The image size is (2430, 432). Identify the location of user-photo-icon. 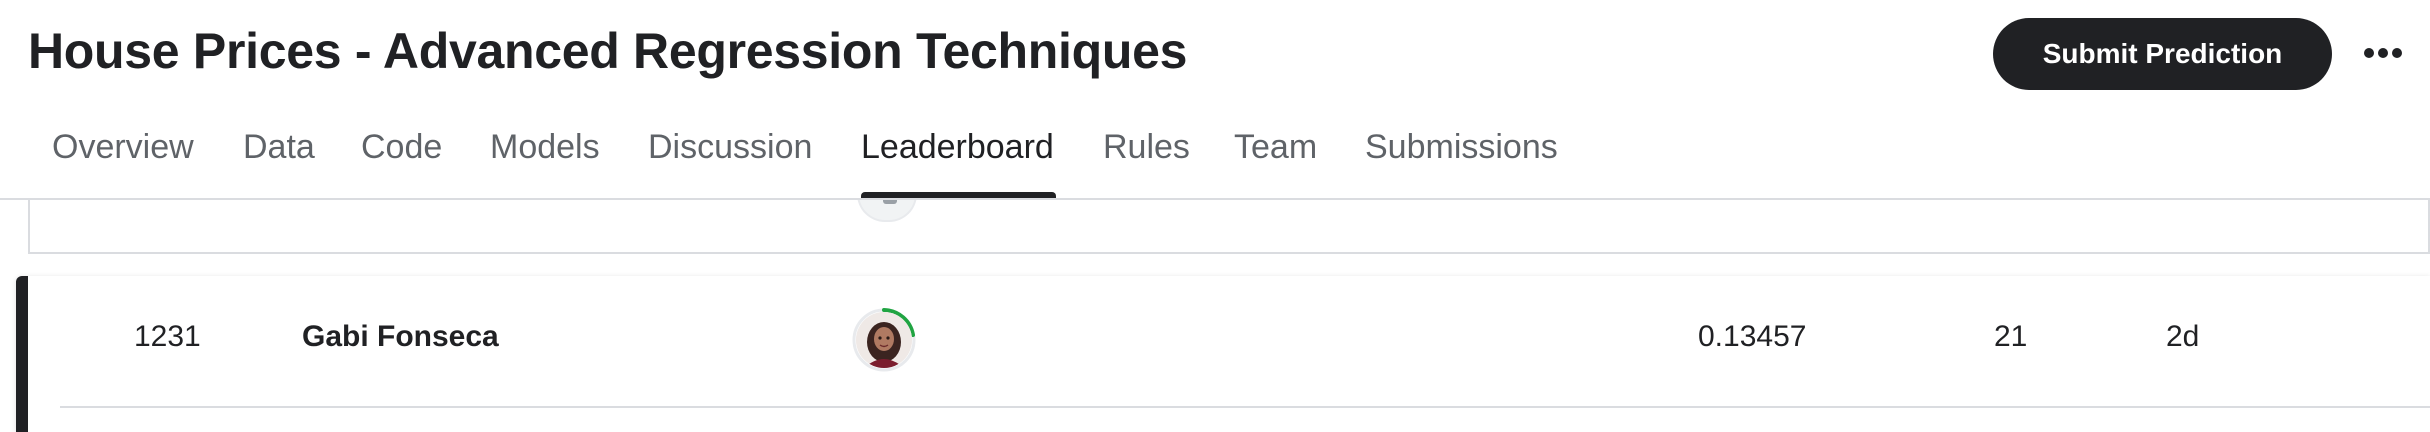
(884, 340).